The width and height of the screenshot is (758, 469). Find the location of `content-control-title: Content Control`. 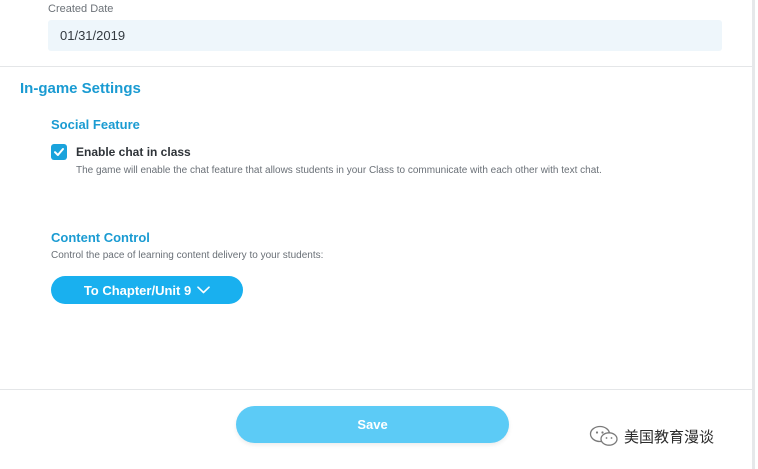

content-control-title: Content Control is located at coordinates (100, 237).